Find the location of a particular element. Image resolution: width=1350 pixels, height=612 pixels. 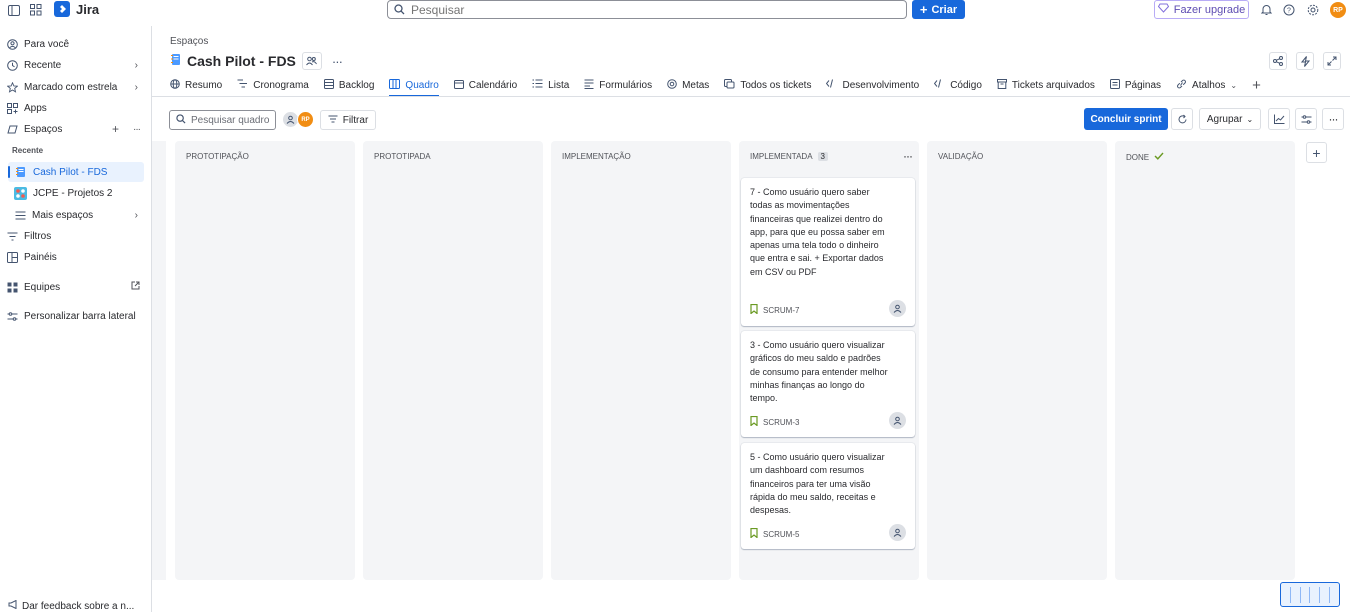

tab-summary: Resumo is located at coordinates (196, 85).